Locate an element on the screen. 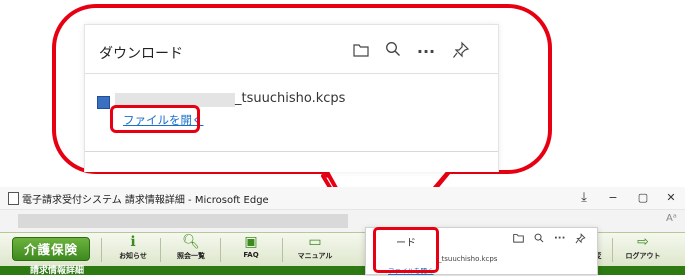 Image resolution: width=685 pixels, height=276 pixels. nav-manual: ▭ マニュアル is located at coordinates (315, 250).